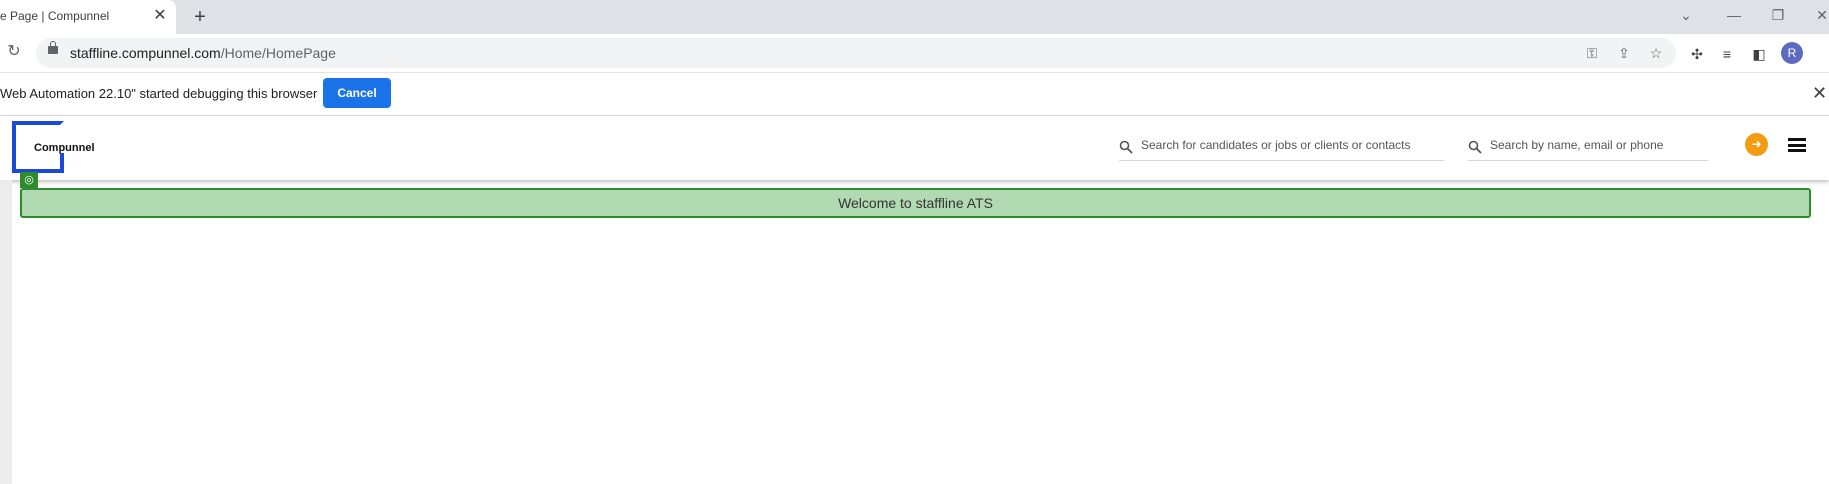 This screenshot has width=1829, height=484. I want to click on global-search, so click(1281, 147).